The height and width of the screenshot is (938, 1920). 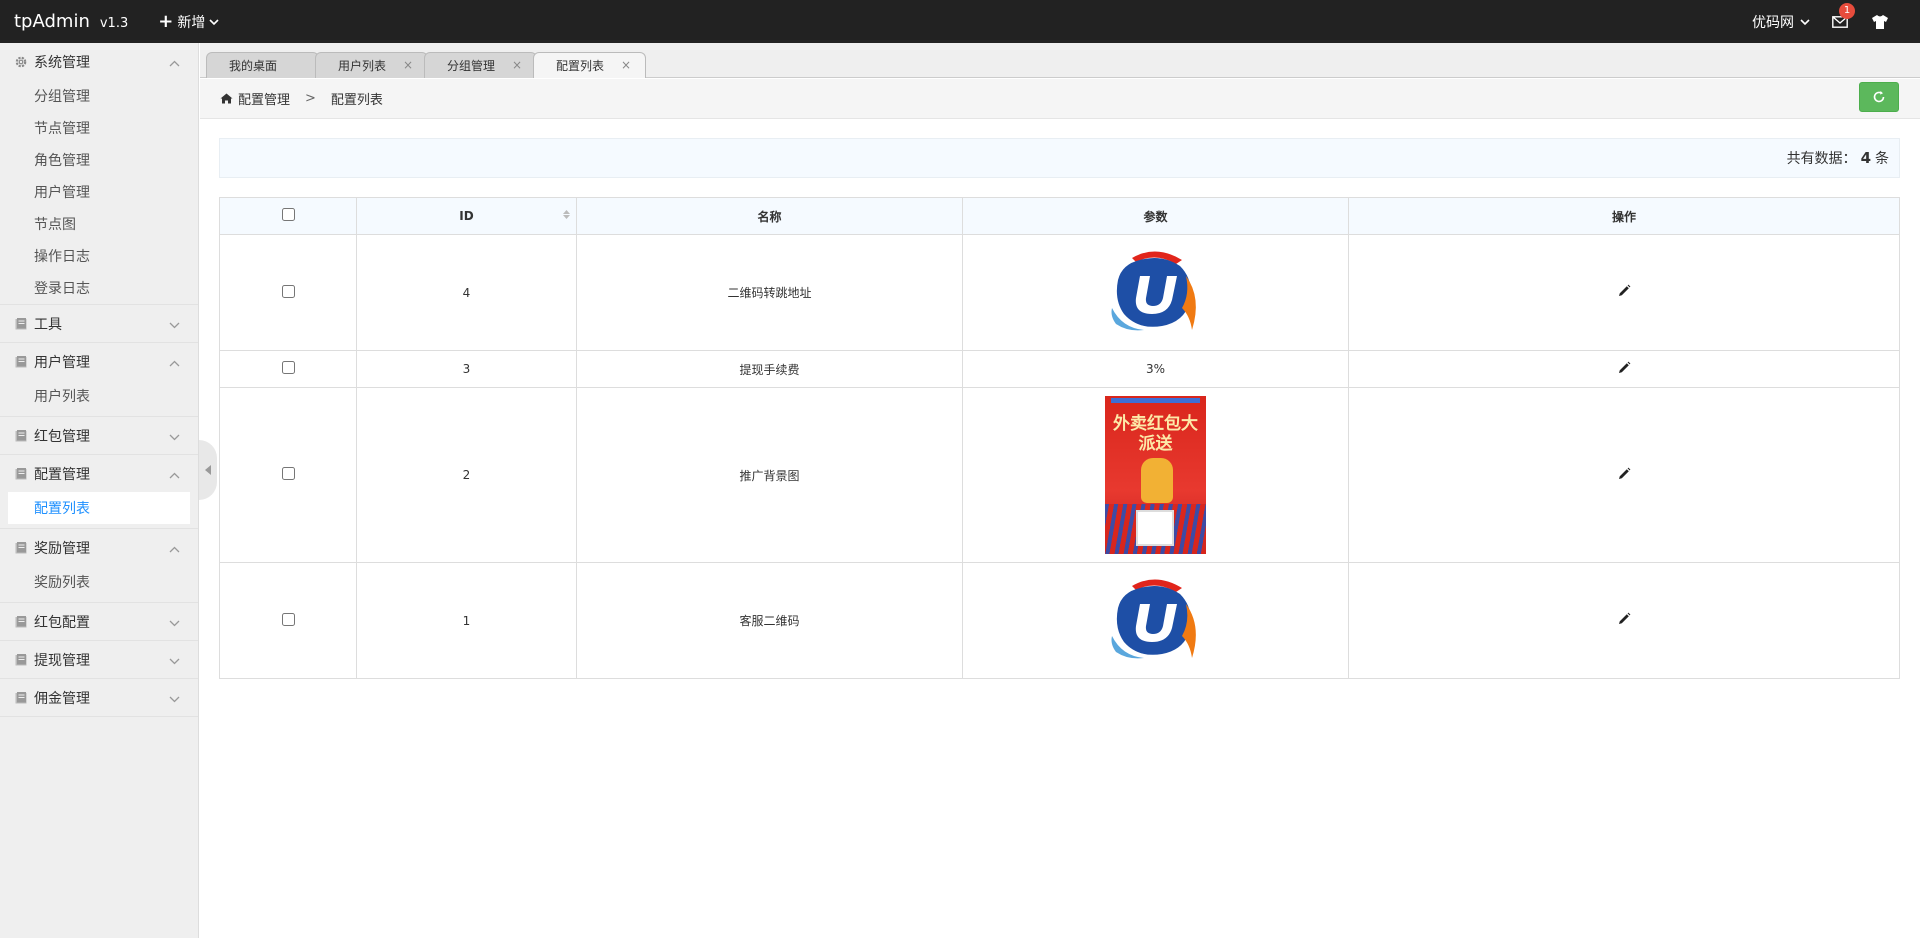 What do you see at coordinates (226, 98) in the screenshot?
I see `home-icon` at bounding box center [226, 98].